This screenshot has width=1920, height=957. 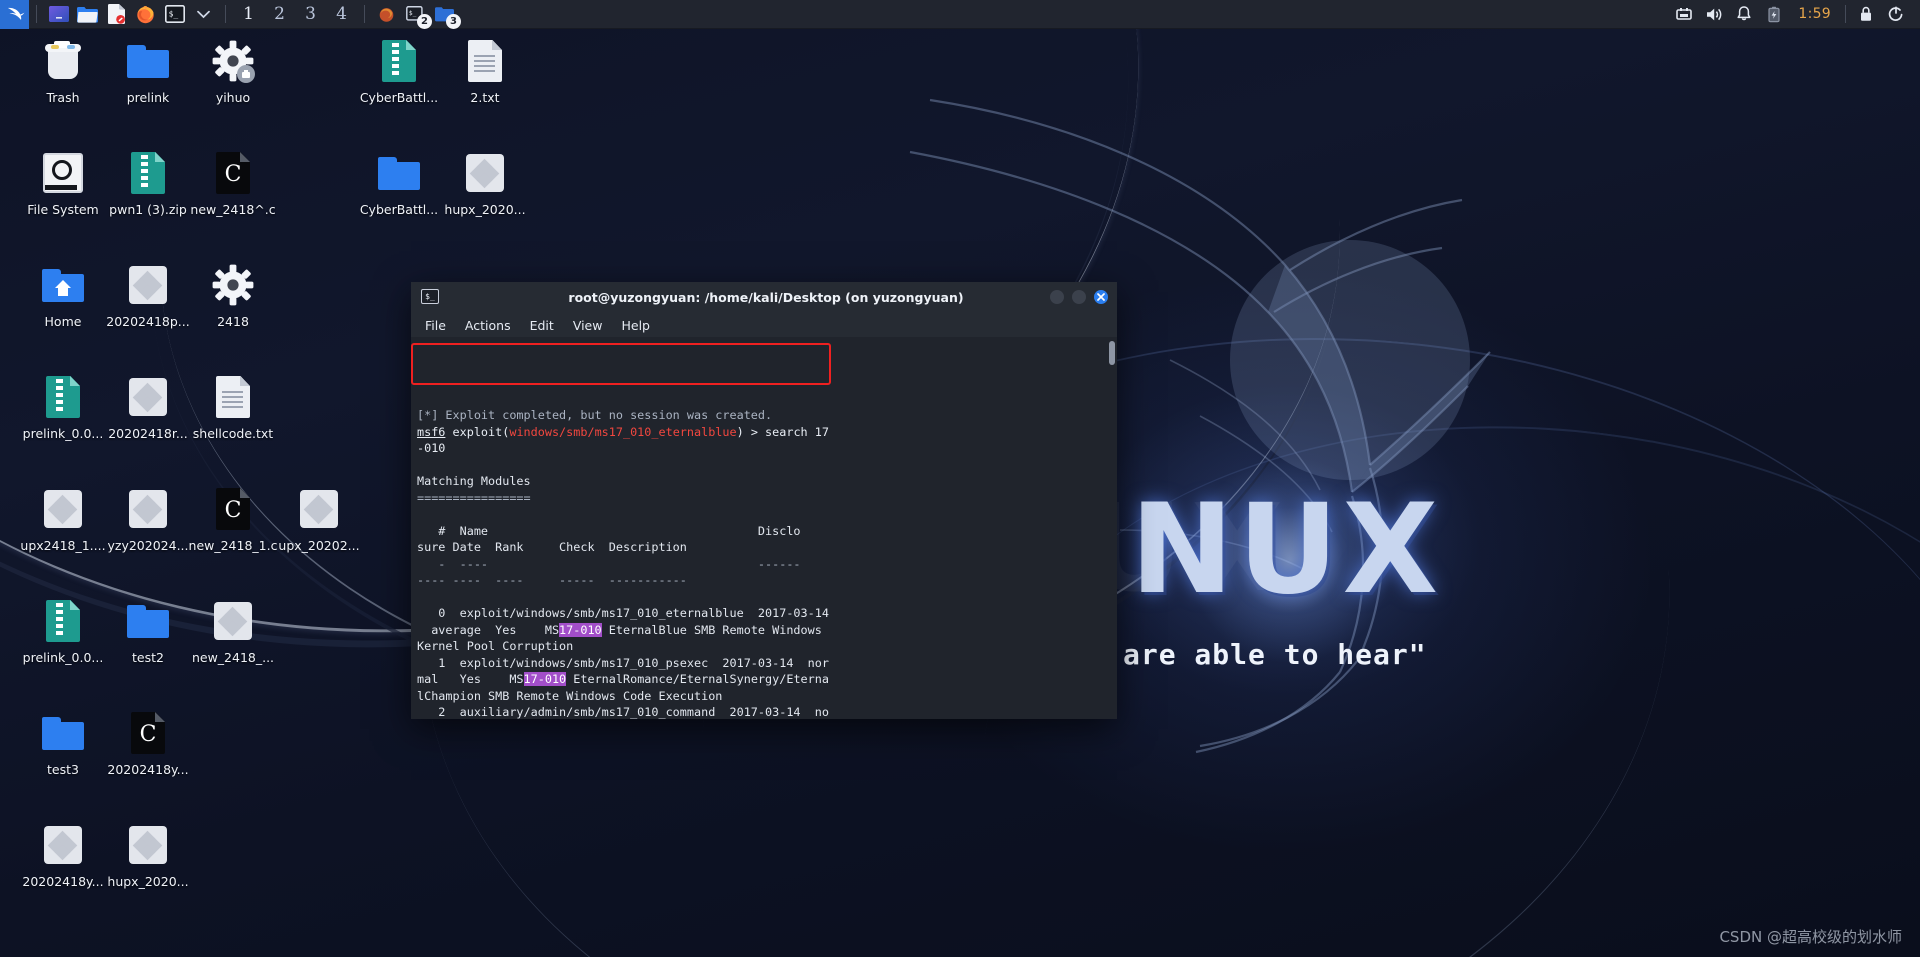 What do you see at coordinates (1866, 14) in the screenshot?
I see `lock-screen-icon` at bounding box center [1866, 14].